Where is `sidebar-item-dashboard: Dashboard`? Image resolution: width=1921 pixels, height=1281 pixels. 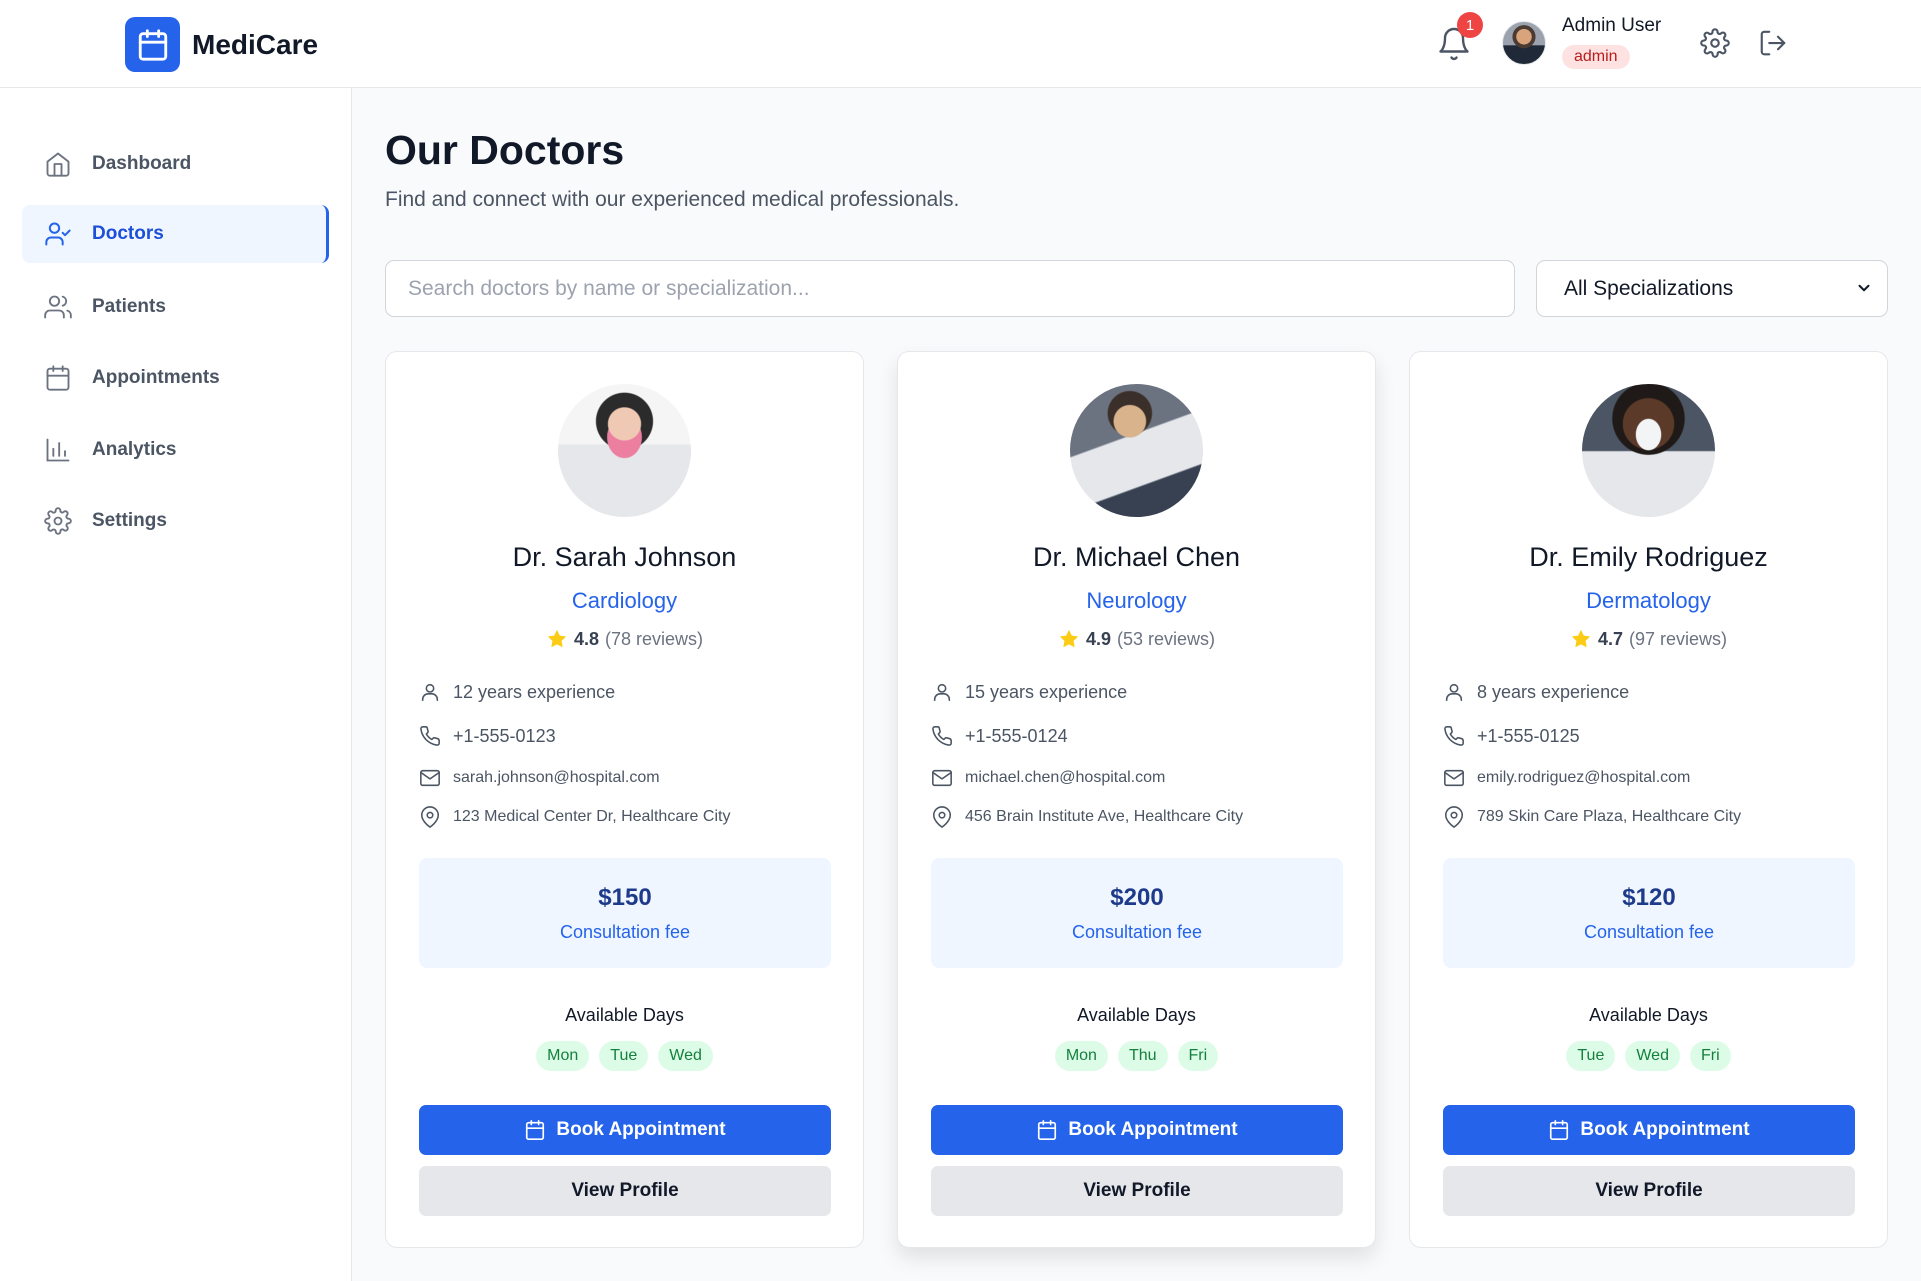
sidebar-item-dashboard: Dashboard is located at coordinates (175, 164).